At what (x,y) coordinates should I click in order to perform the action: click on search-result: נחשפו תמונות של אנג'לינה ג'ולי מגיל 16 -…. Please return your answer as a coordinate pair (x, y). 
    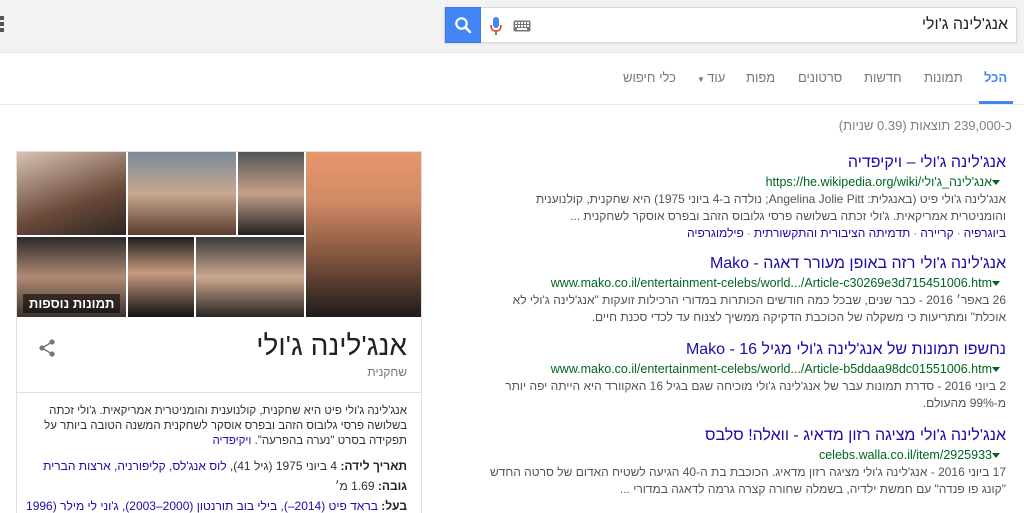
    Looking at the image, I should click on (746, 376).